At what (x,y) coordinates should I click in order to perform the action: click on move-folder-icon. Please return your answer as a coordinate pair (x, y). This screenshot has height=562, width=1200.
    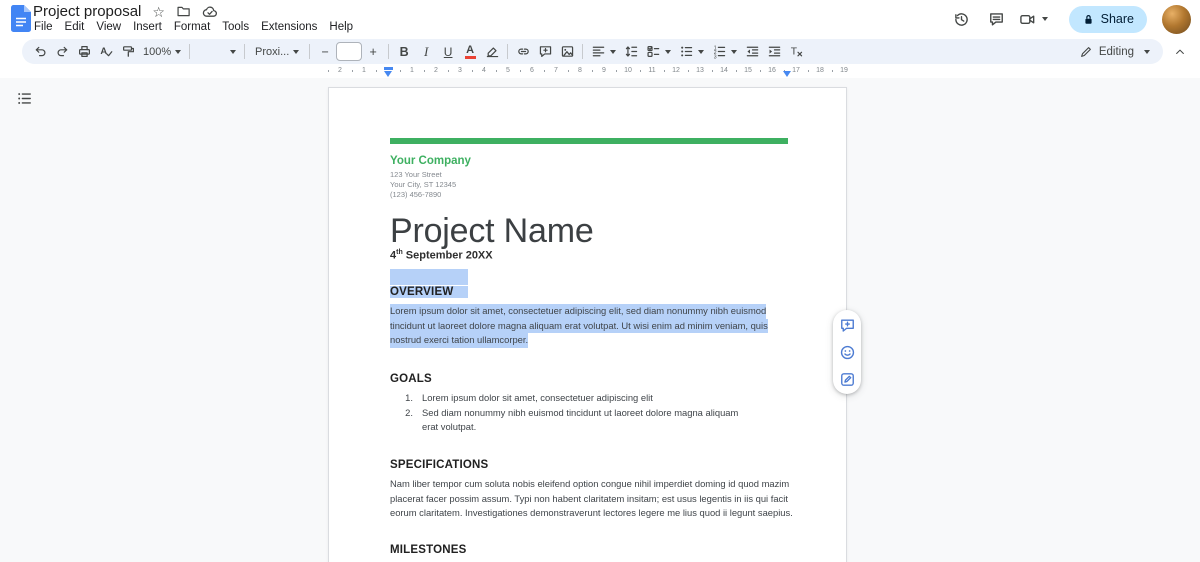
    Looking at the image, I should click on (183, 11).